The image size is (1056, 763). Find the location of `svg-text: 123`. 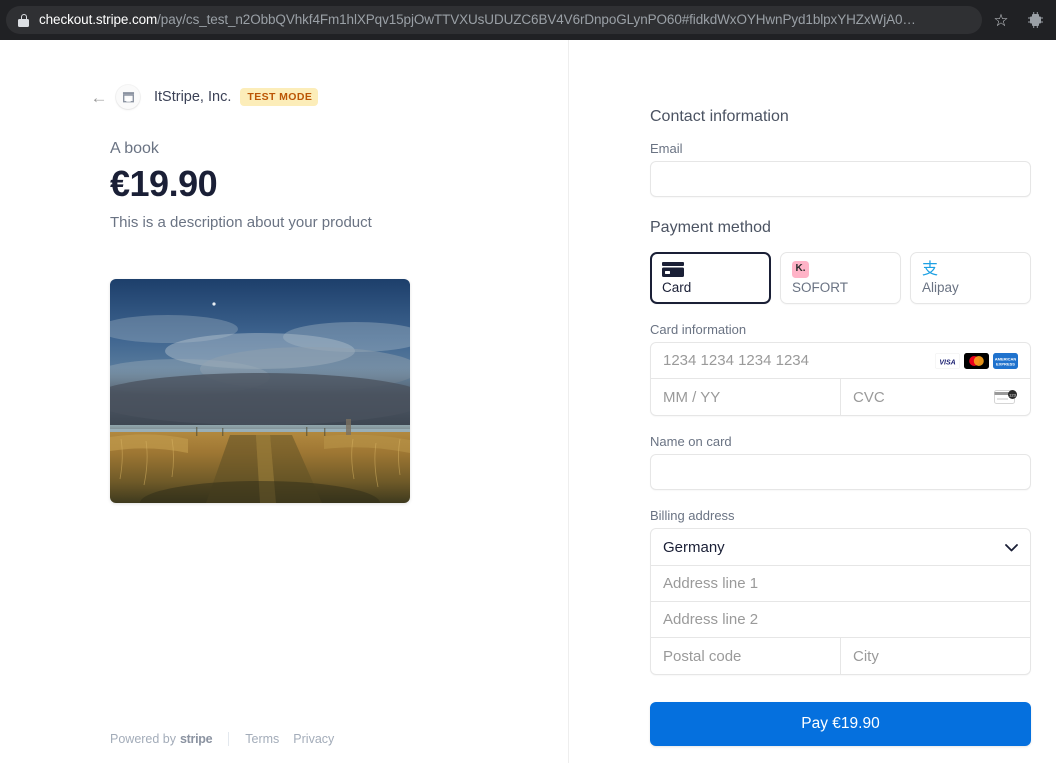

svg-text: 123 is located at coordinates (1012, 394).